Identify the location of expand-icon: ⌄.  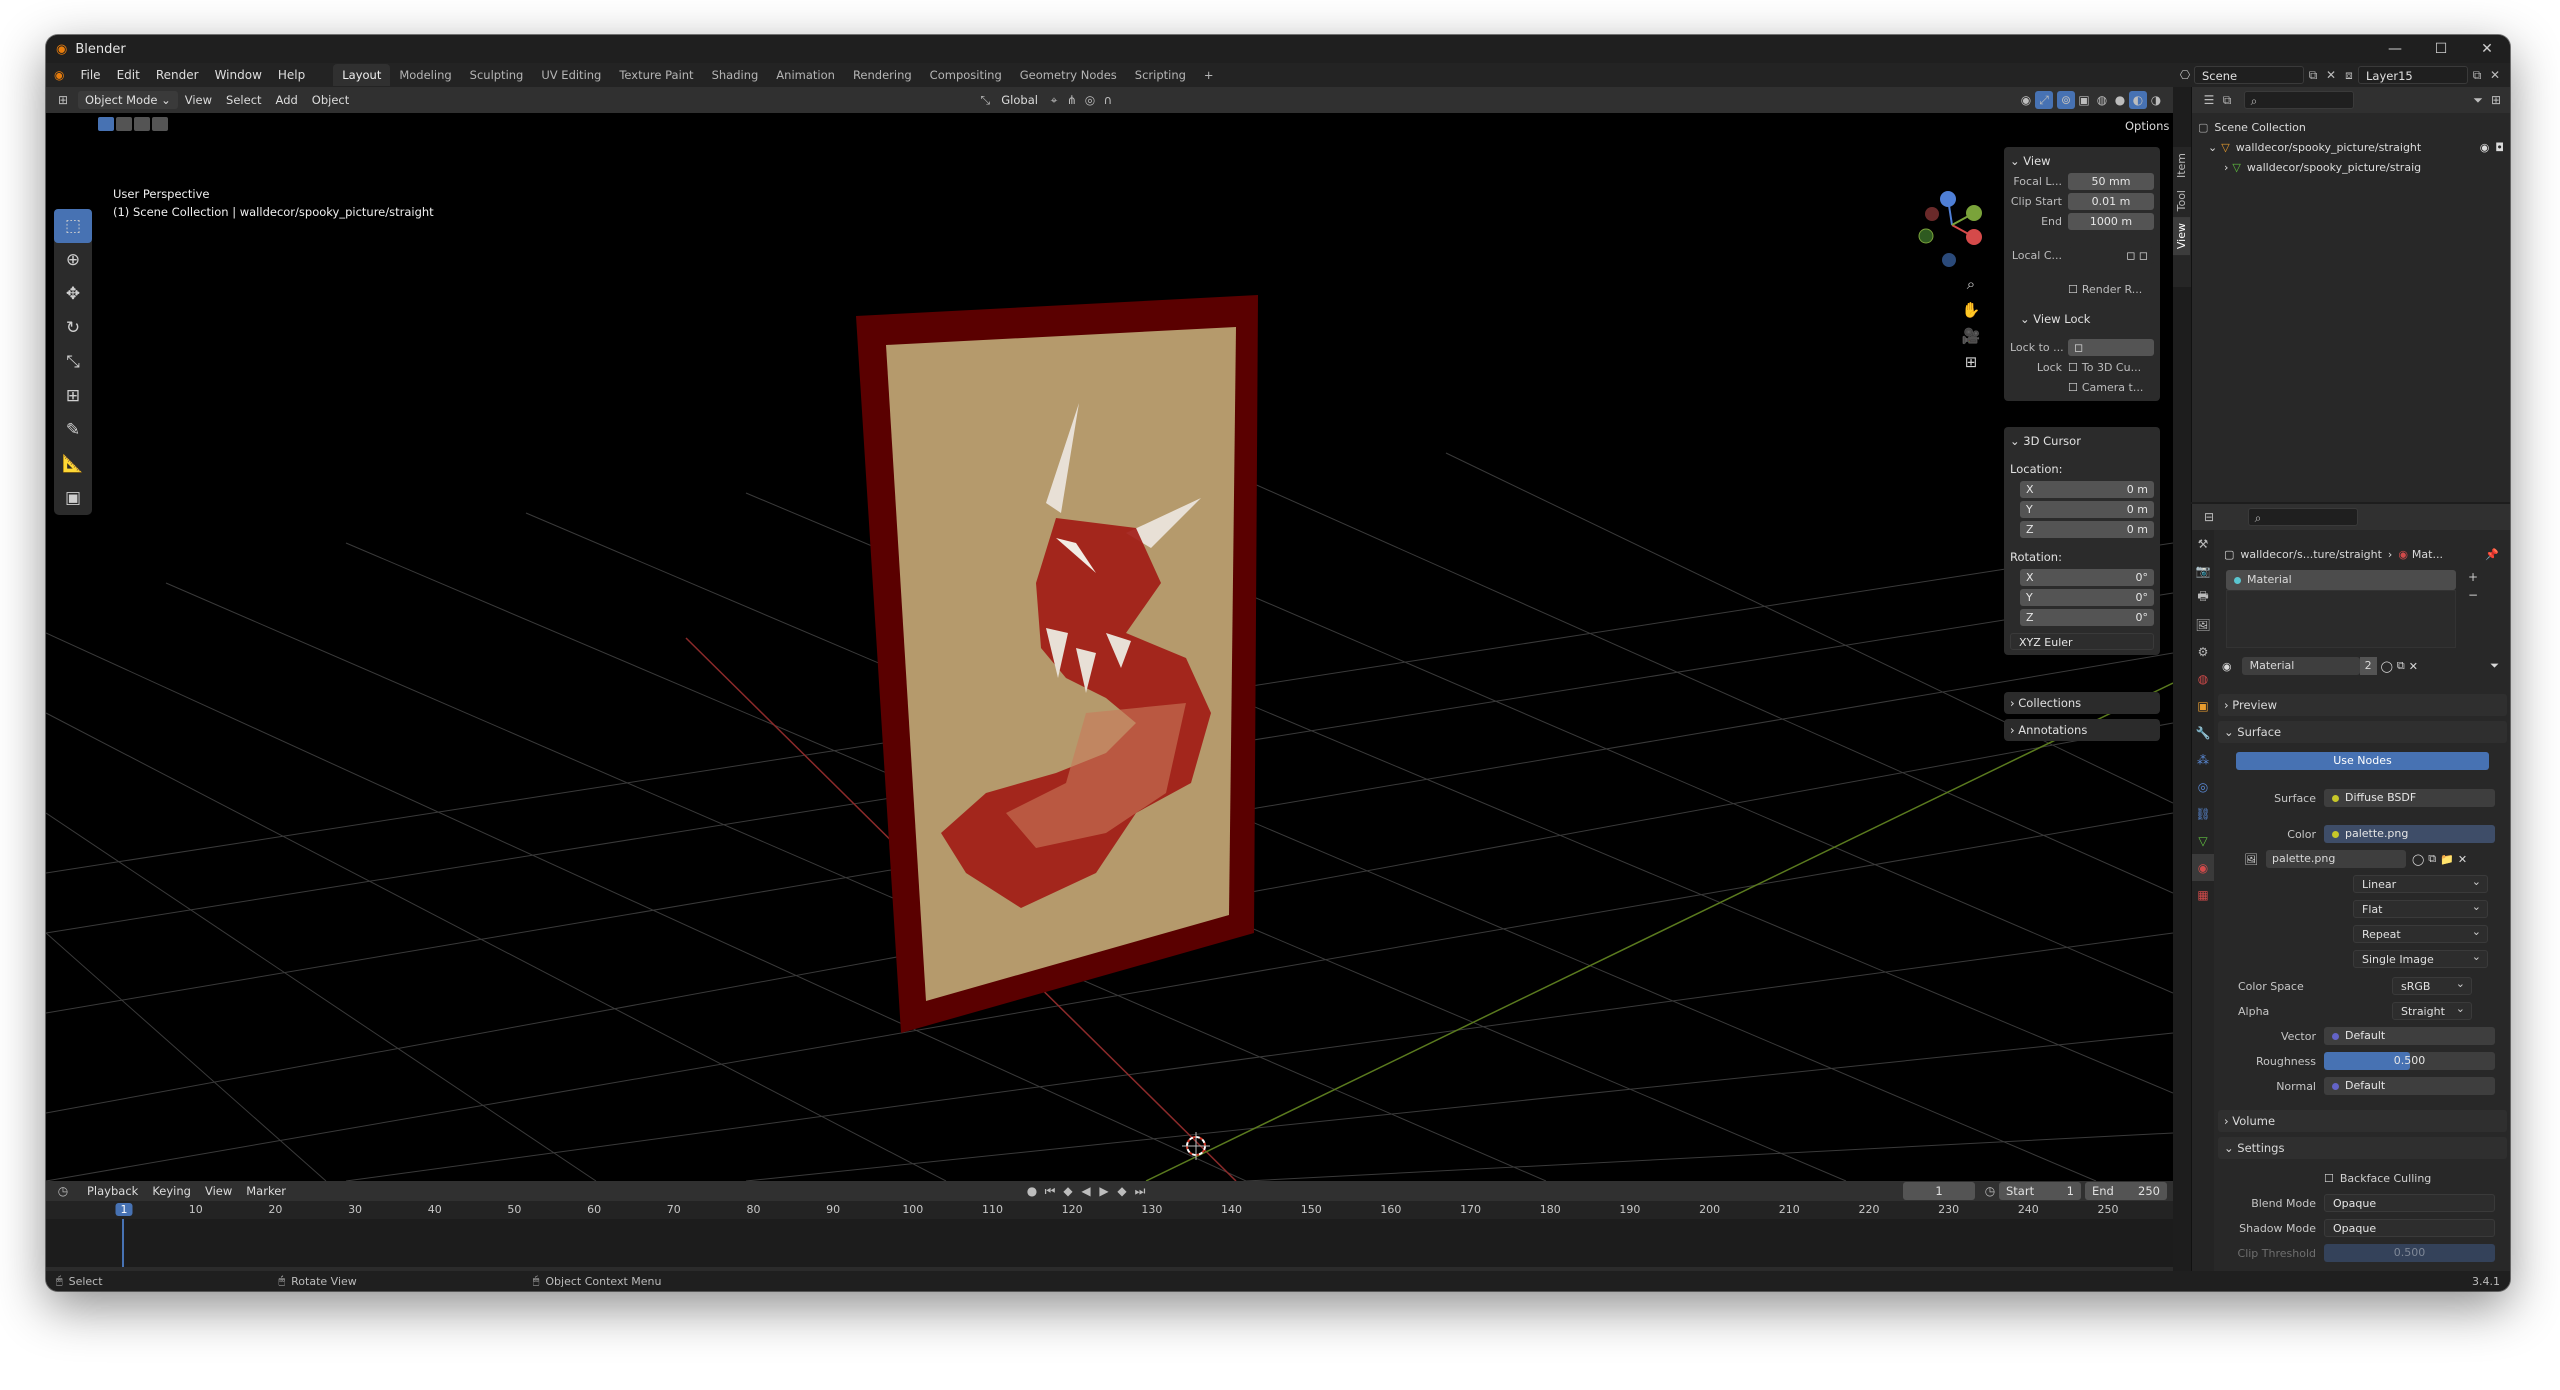
(2212, 147).